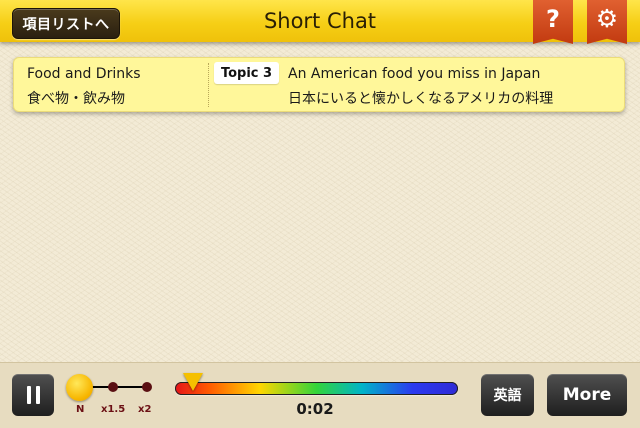  Describe the element at coordinates (316, 388) in the screenshot. I see `playback-progress-track` at that location.